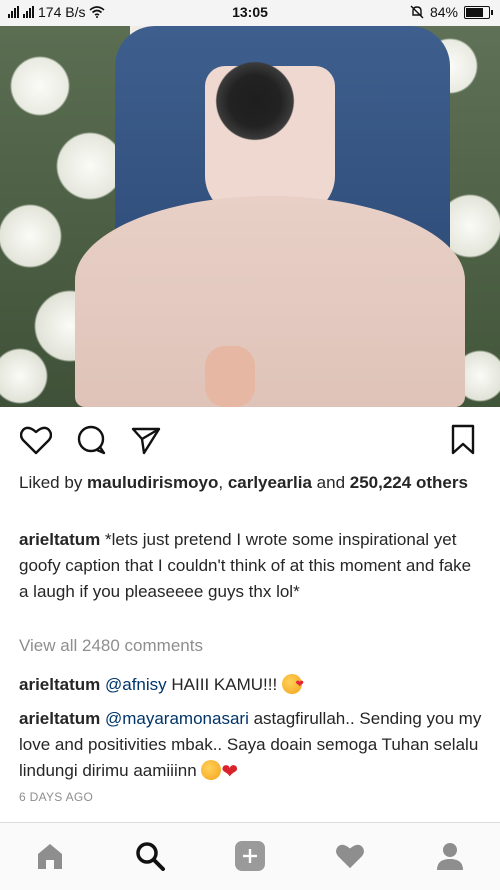 The width and height of the screenshot is (500, 890). Describe the element at coordinates (255, 101) in the screenshot. I see `necklace` at that location.